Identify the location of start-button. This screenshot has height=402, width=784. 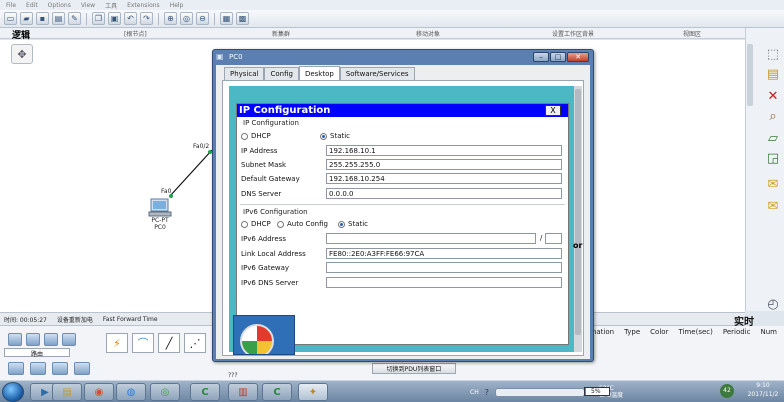
(13, 392).